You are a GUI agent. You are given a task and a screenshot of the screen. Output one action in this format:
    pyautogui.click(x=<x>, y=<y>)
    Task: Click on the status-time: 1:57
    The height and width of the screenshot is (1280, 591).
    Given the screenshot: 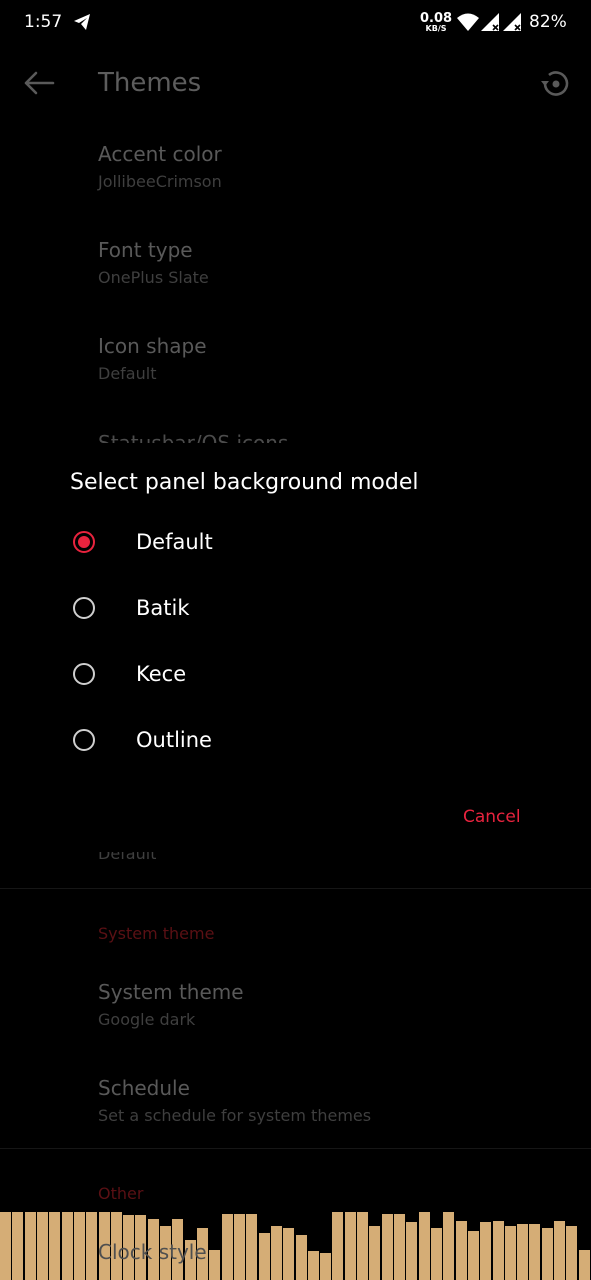 What is the action you would take?
    pyautogui.click(x=43, y=22)
    